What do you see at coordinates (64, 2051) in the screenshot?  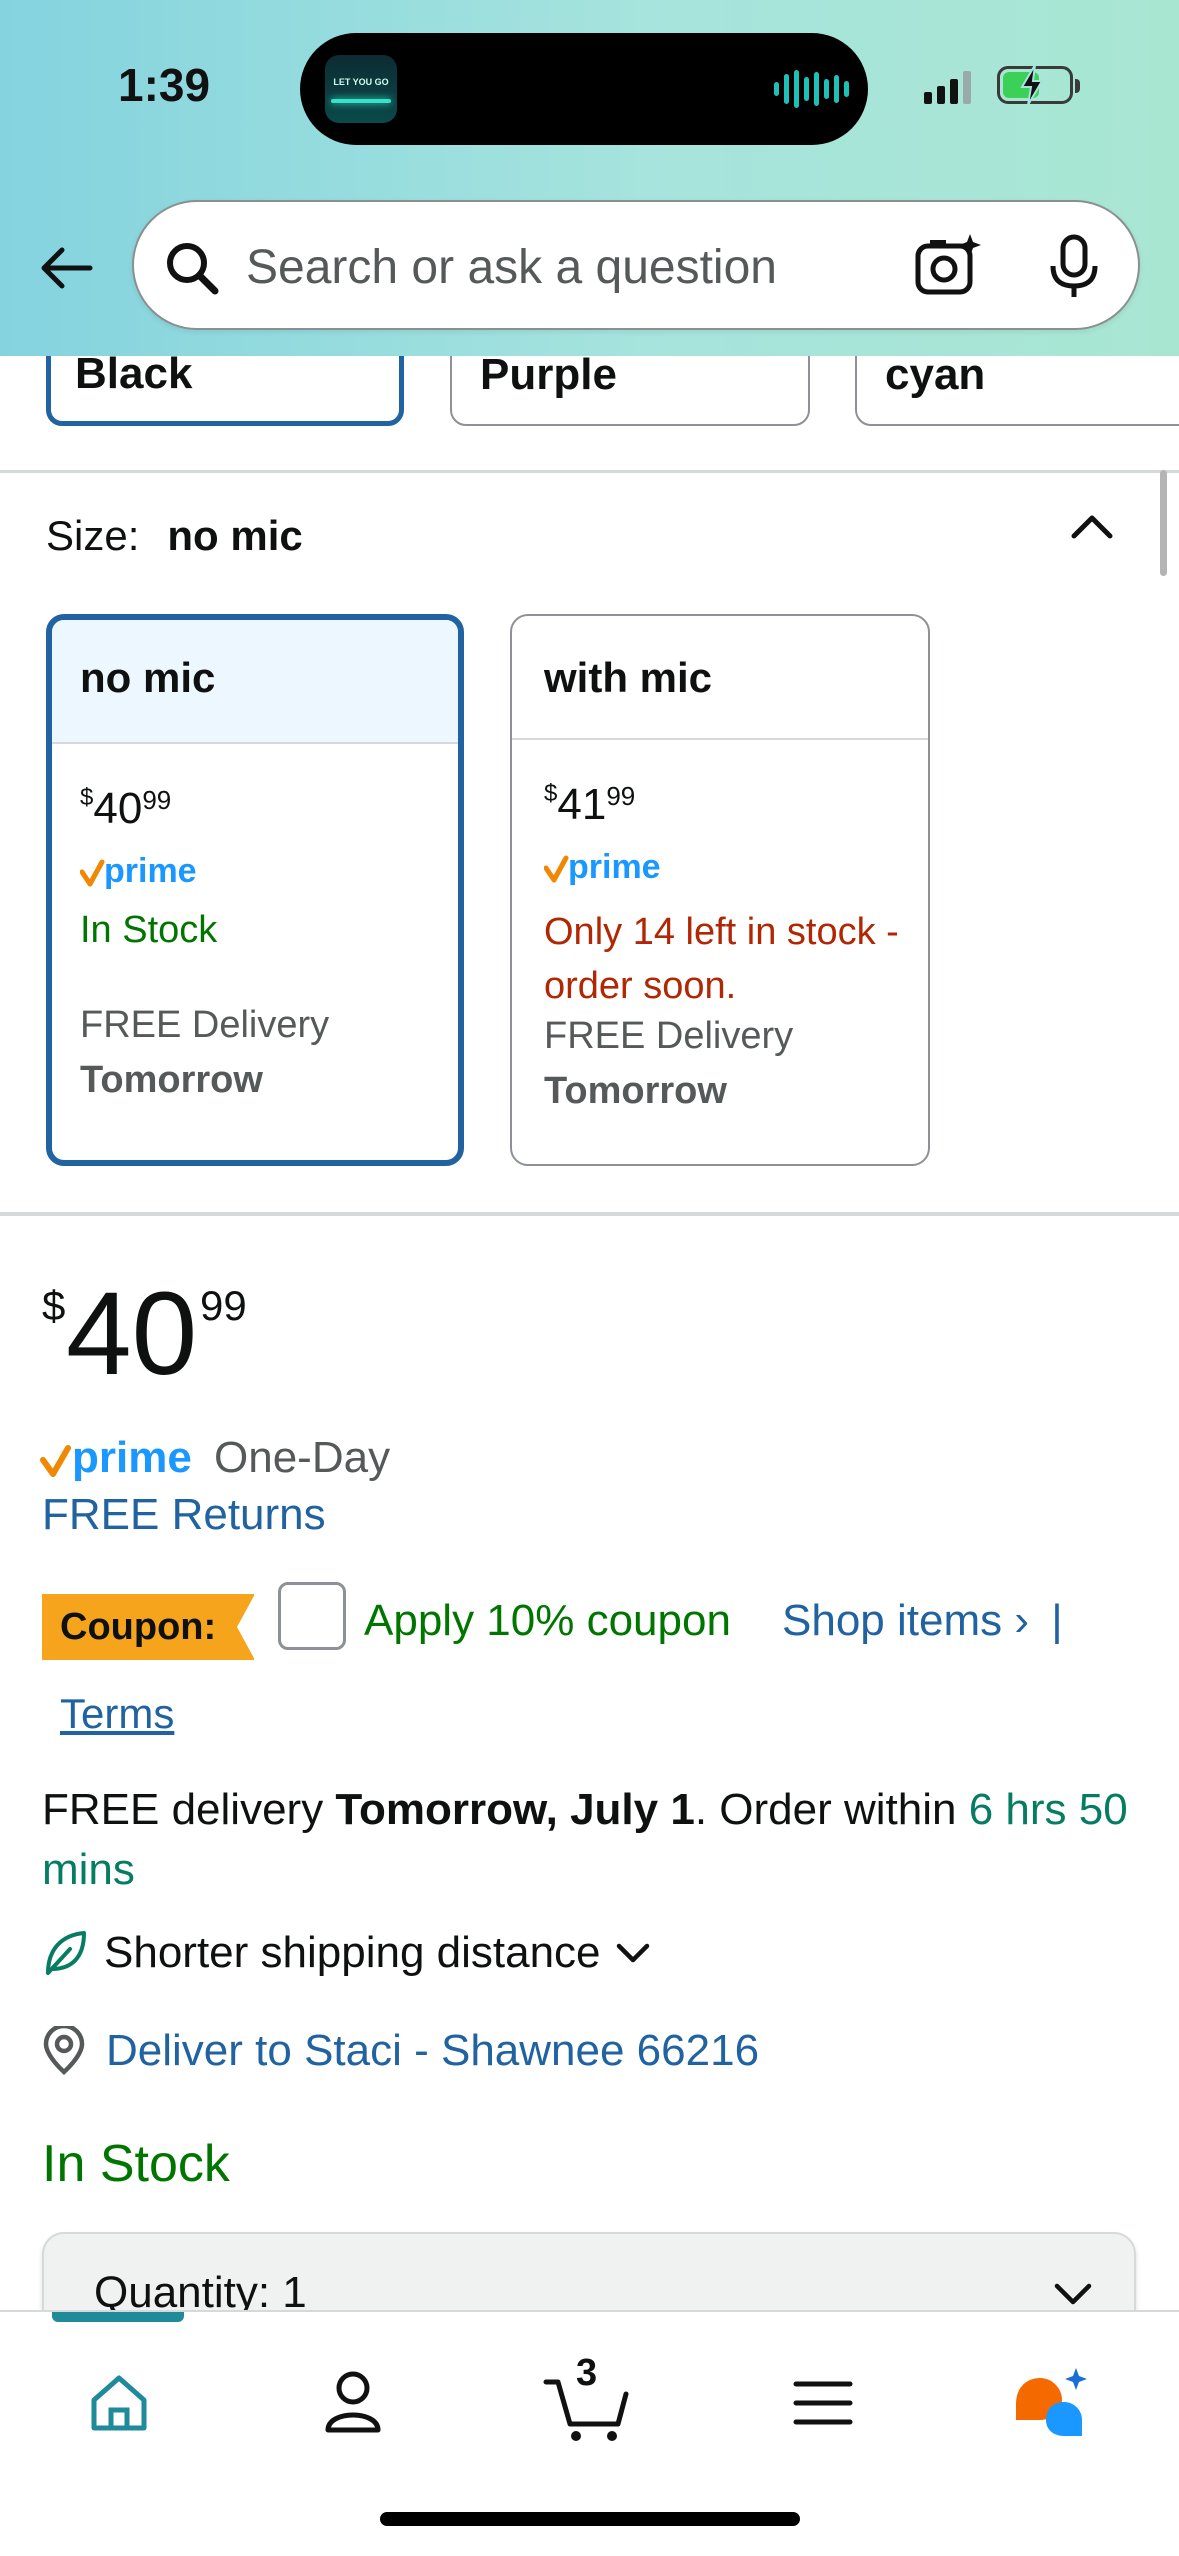 I see `location-pin-icon` at bounding box center [64, 2051].